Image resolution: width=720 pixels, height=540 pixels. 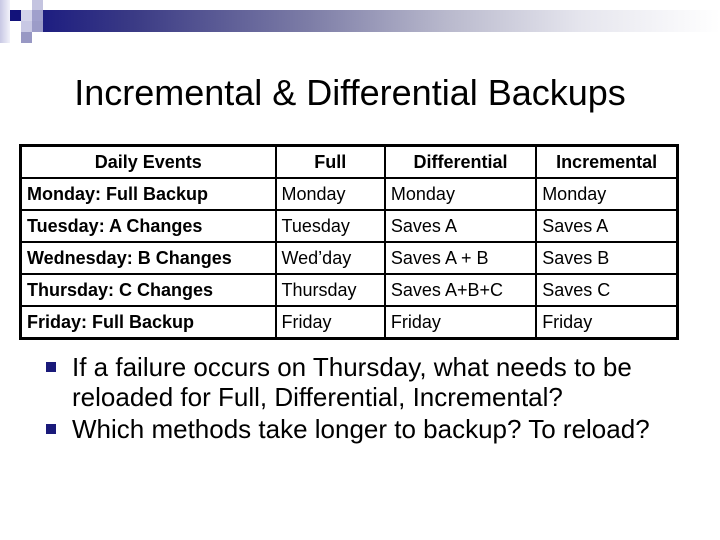 What do you see at coordinates (330, 194) in the screenshot?
I see `cell-full: Monday` at bounding box center [330, 194].